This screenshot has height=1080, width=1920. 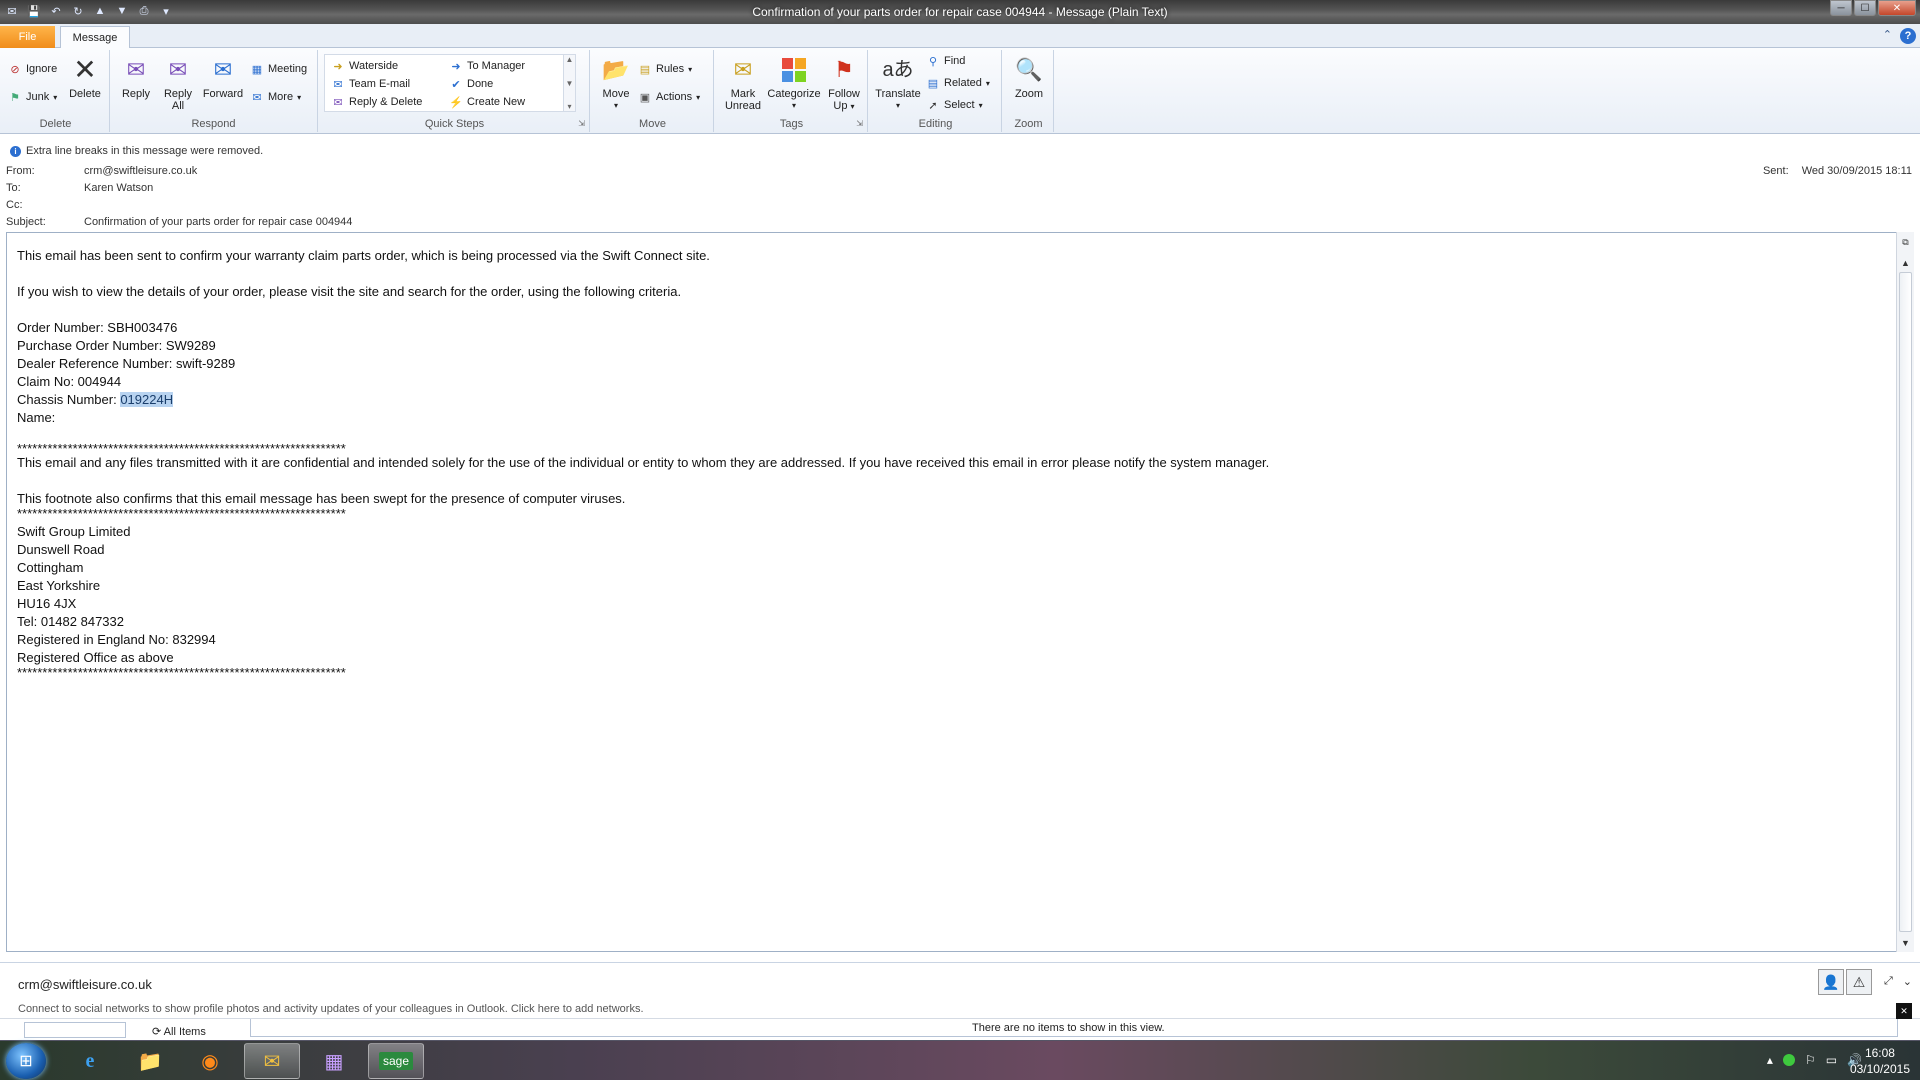 I want to click on to-row: To: Karen Watson, so click(x=500, y=189).